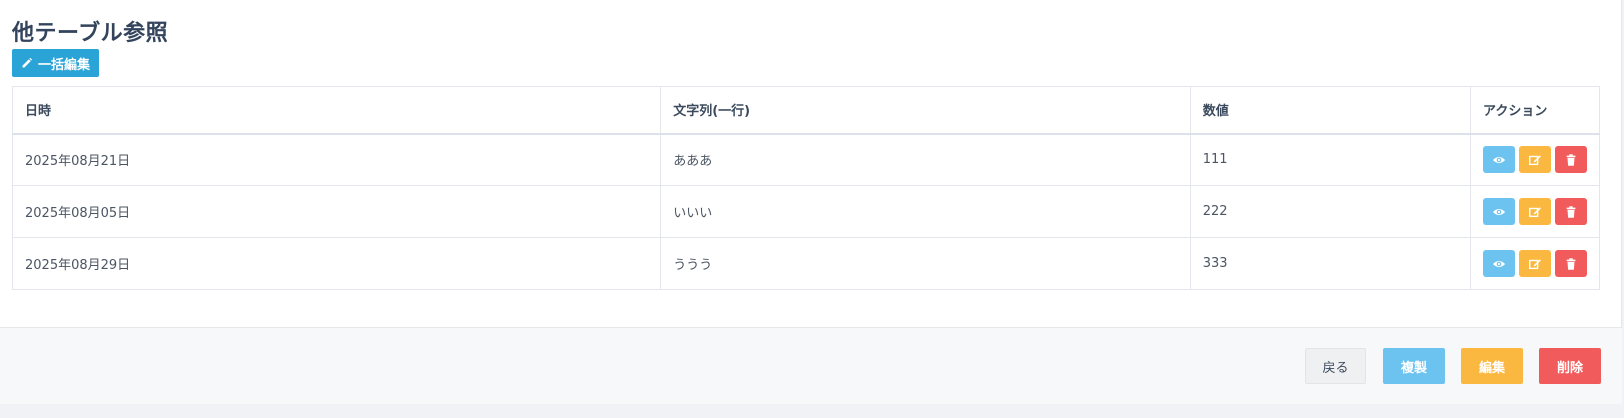 This screenshot has width=1624, height=418. I want to click on pencil-icon, so click(27, 62).